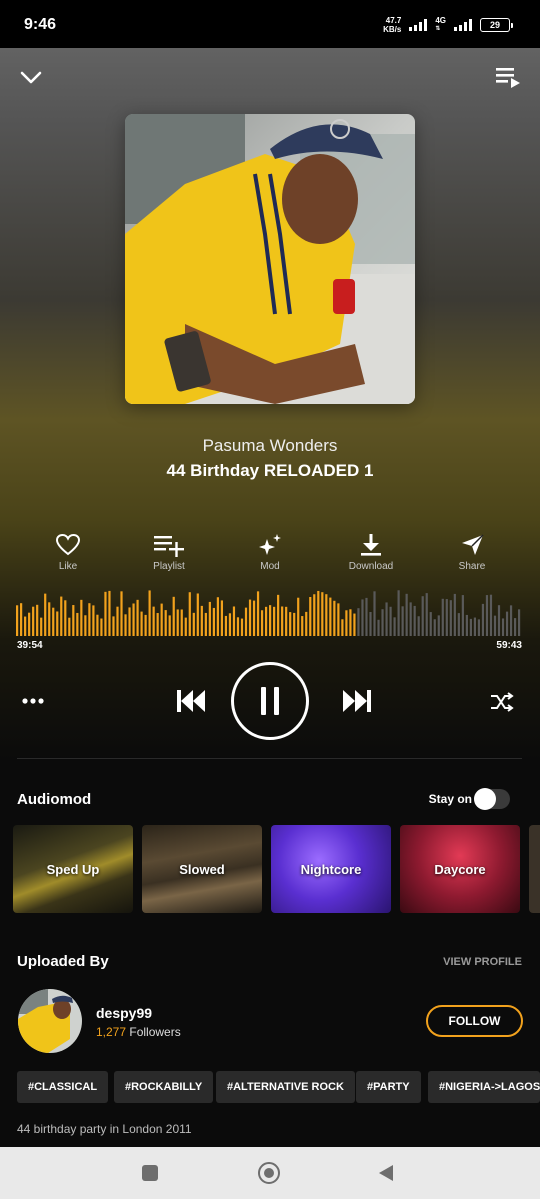  I want to click on view-profile-link: VIEW PROFILE, so click(482, 962).